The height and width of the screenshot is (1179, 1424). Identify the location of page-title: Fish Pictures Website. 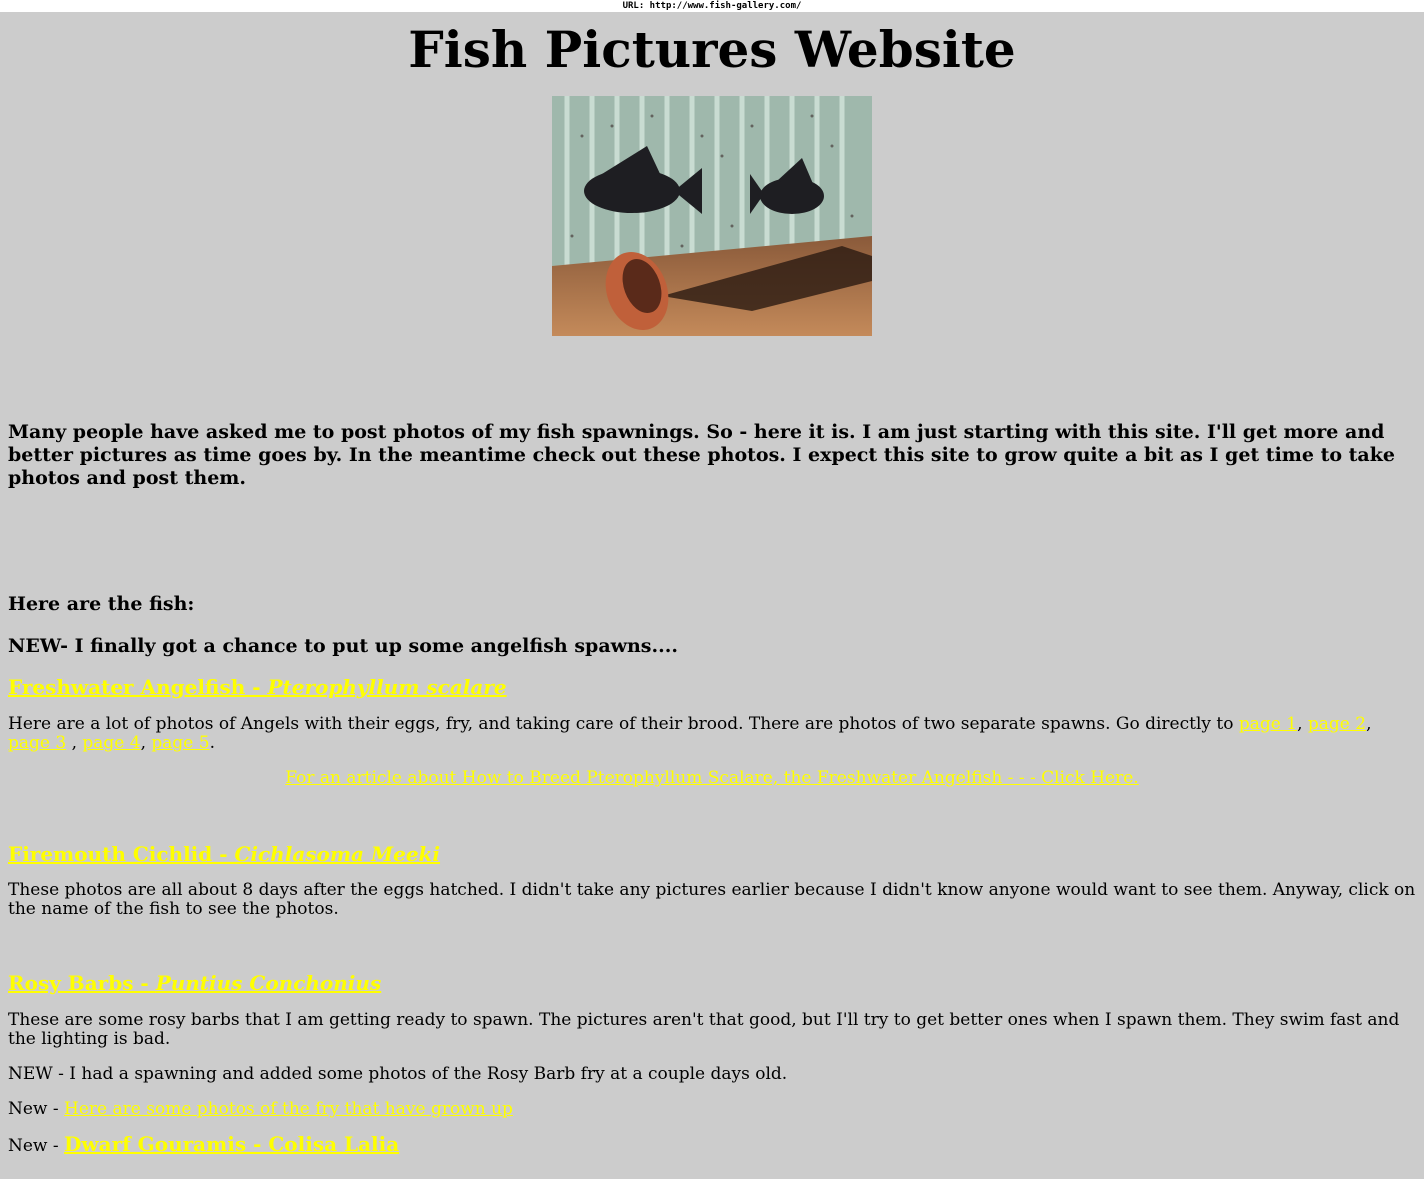
(712, 49).